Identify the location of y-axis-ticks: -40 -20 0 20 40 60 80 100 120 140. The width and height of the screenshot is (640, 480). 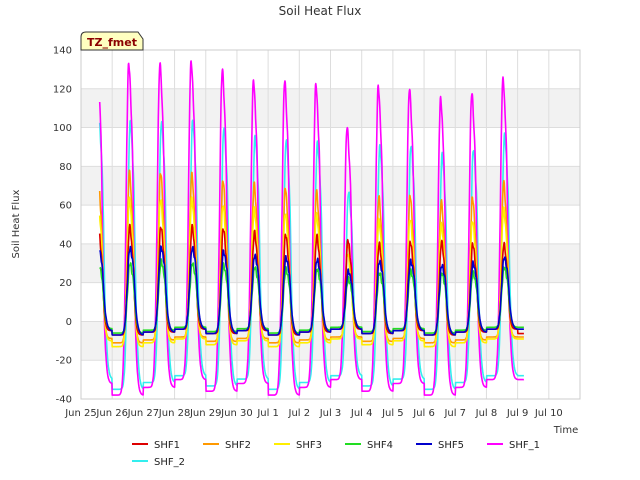
(62, 226).